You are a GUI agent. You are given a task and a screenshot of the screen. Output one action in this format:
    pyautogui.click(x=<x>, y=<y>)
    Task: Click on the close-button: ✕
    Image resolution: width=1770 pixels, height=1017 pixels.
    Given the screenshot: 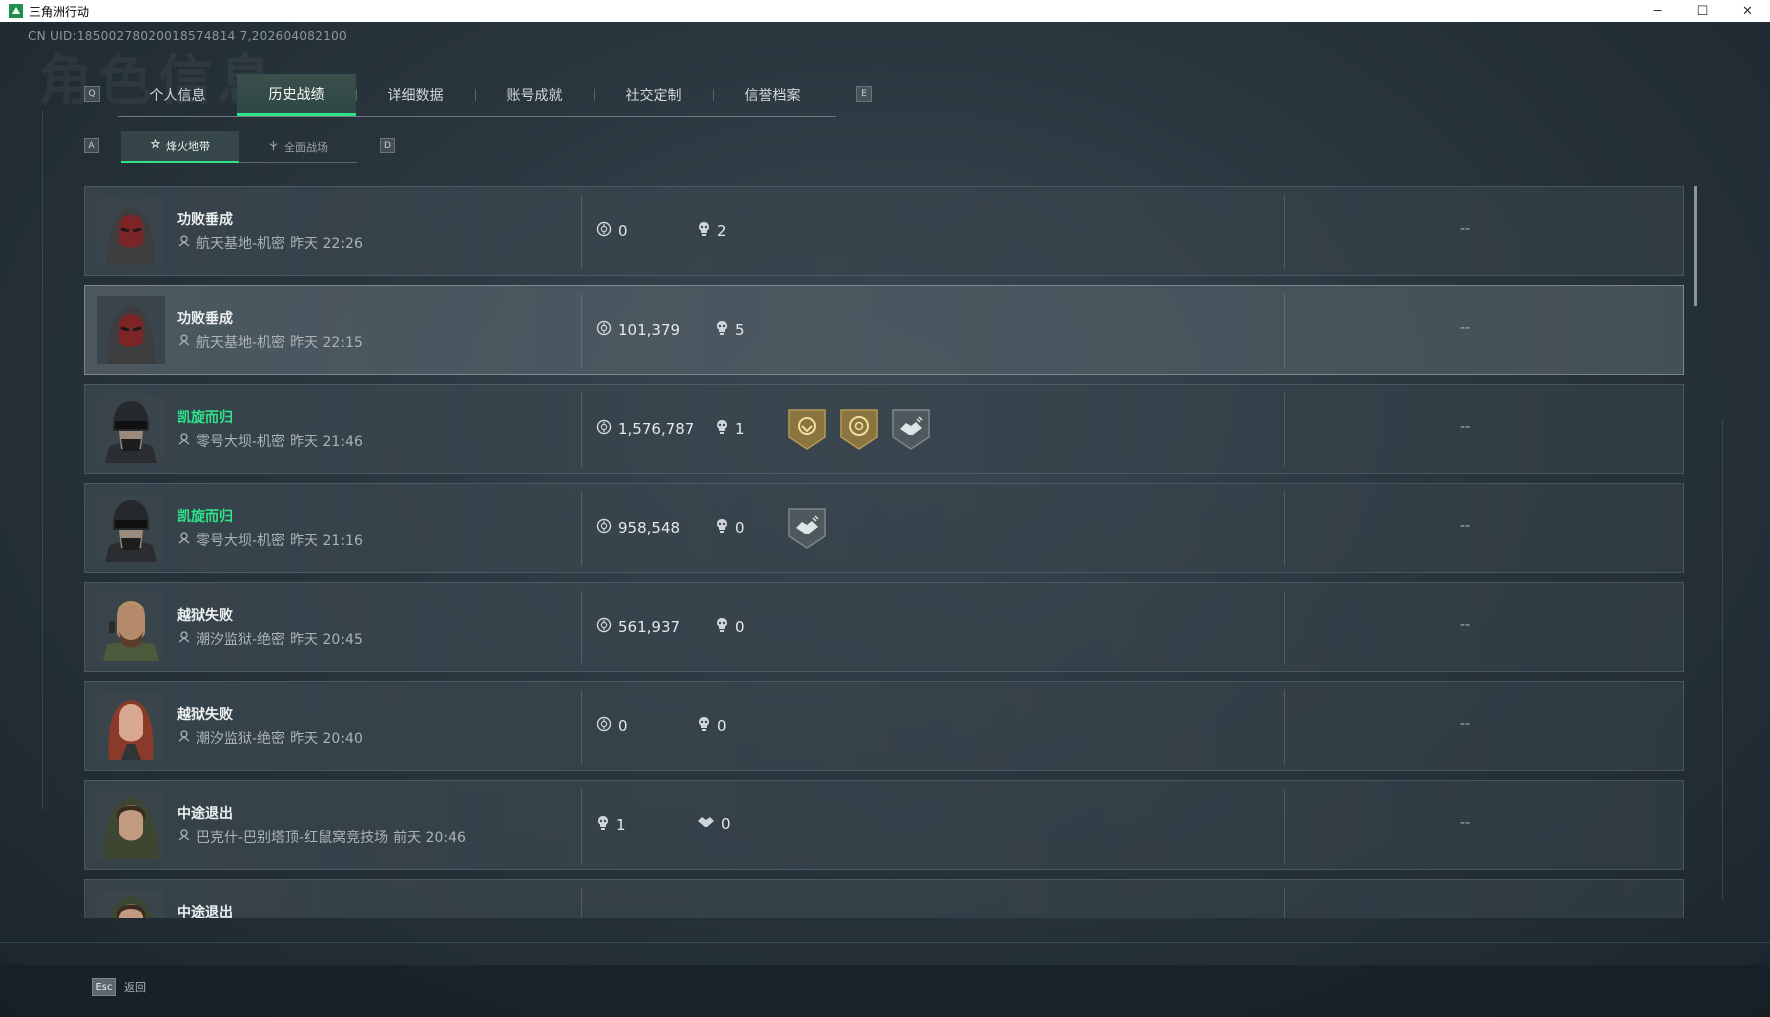 What is the action you would take?
    pyautogui.click(x=1747, y=11)
    